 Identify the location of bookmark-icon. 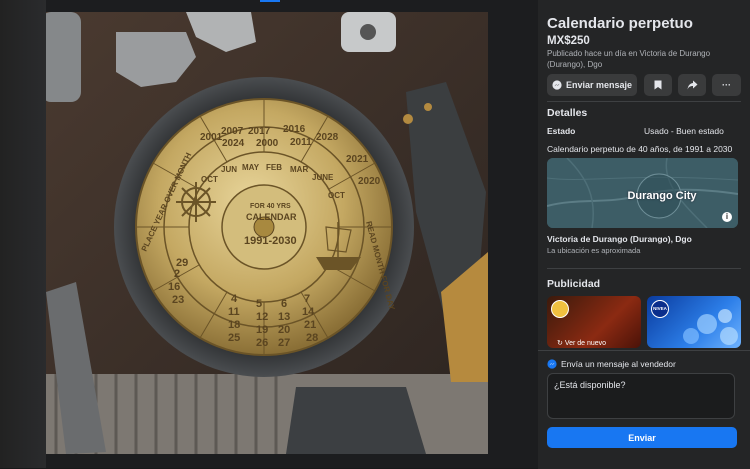
(658, 85).